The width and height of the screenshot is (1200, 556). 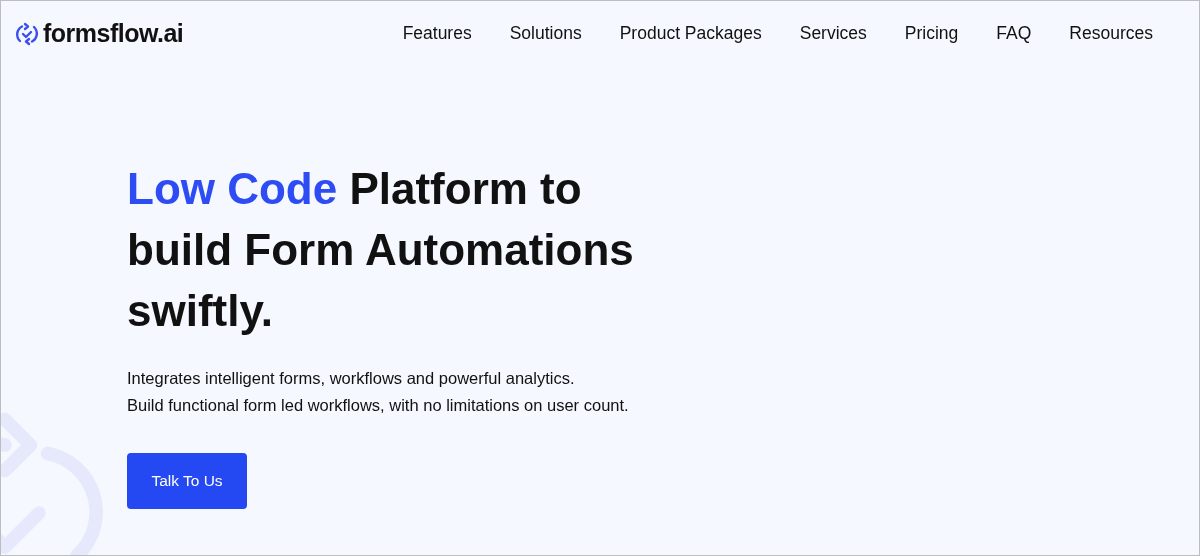 I want to click on description: Integrates intelligent forms, workflows and powerful analytics. Build functional form led workflows, with no limitations on user count., so click(x=378, y=392).